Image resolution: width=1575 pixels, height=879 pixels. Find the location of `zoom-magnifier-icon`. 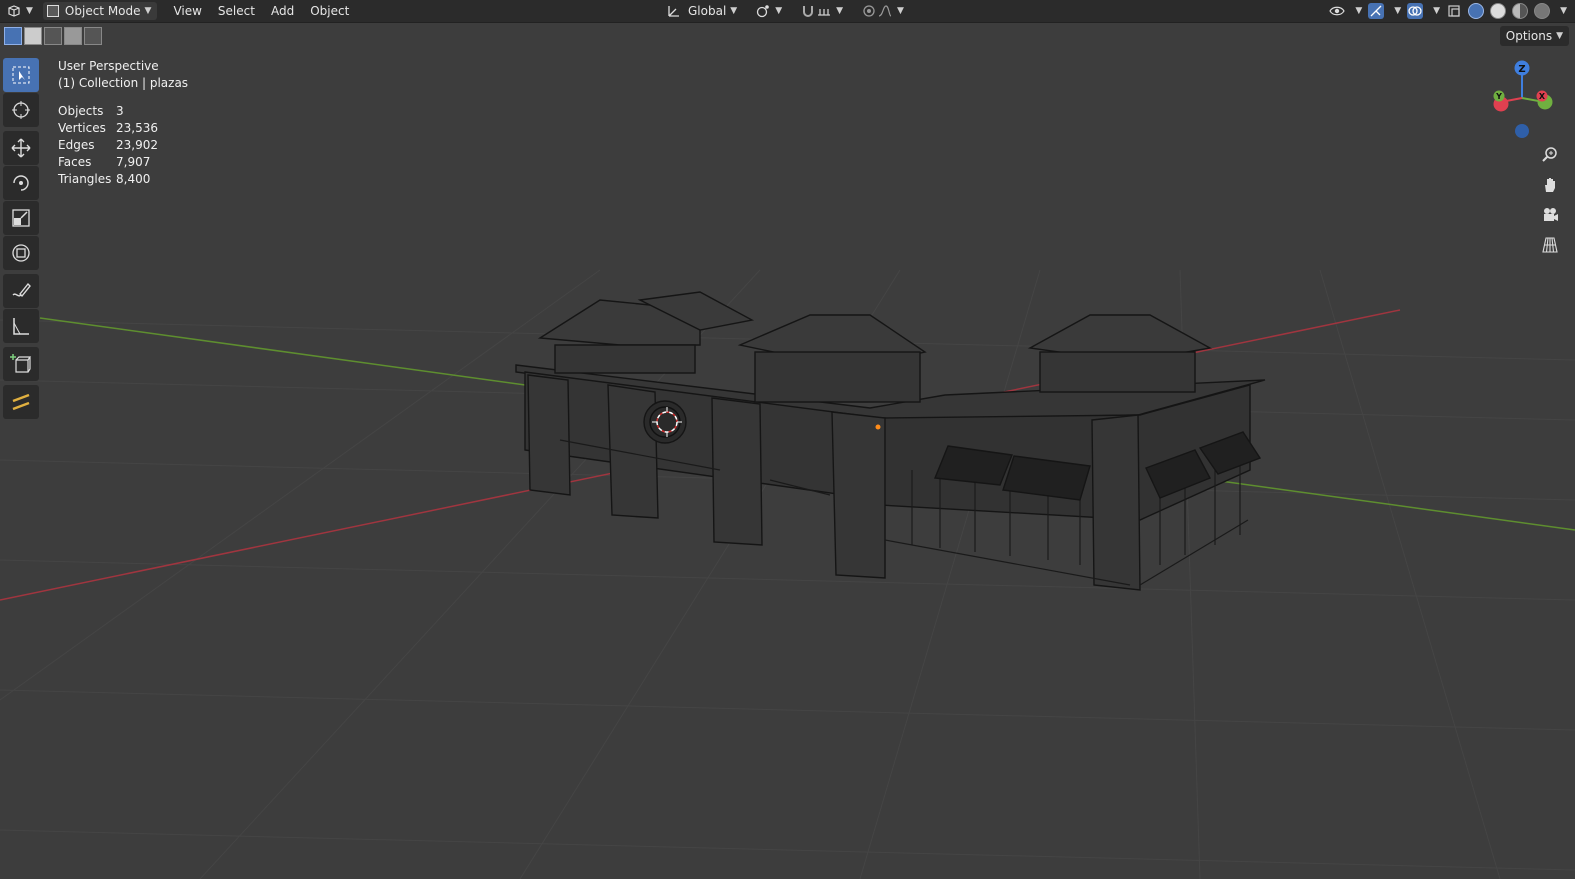

zoom-magnifier-icon is located at coordinates (1549, 154).